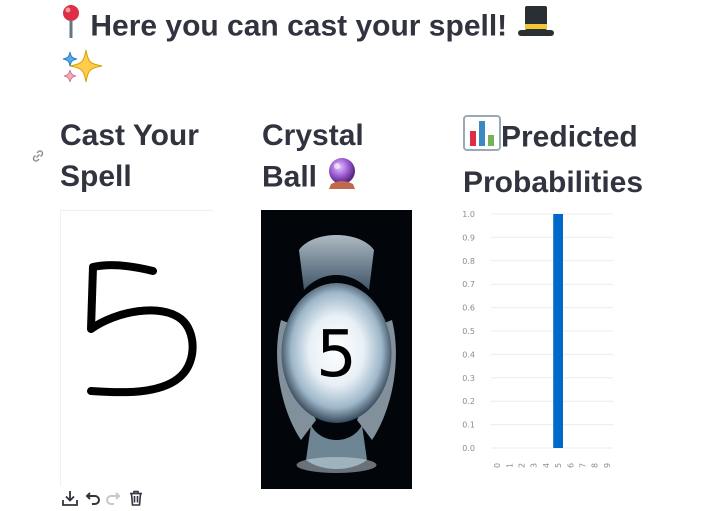  I want to click on crystal-ball-icon, so click(342, 178).